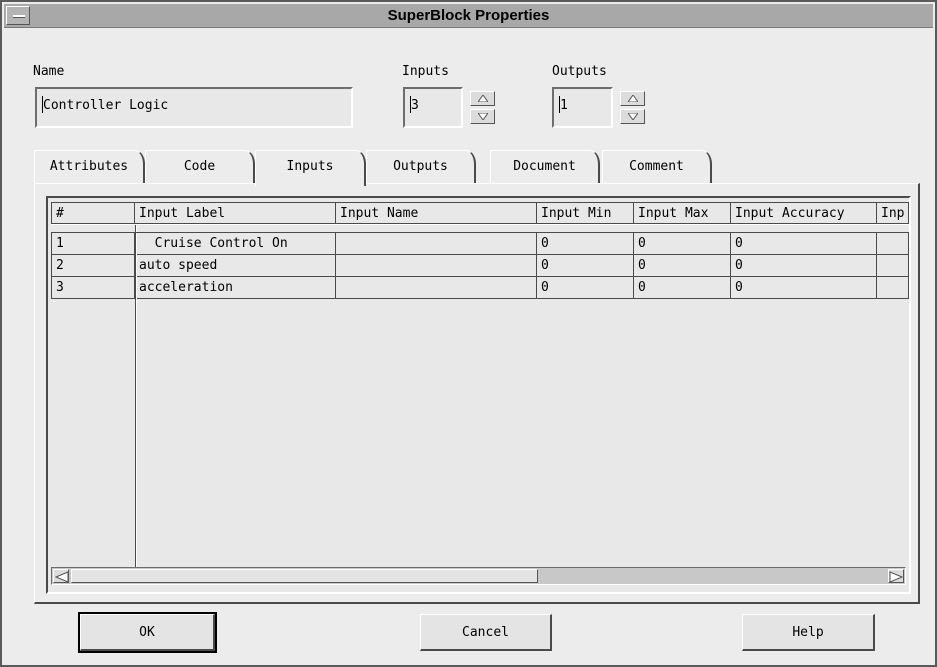 This screenshot has width=937, height=667. I want to click on column-header: #, so click(93, 213).